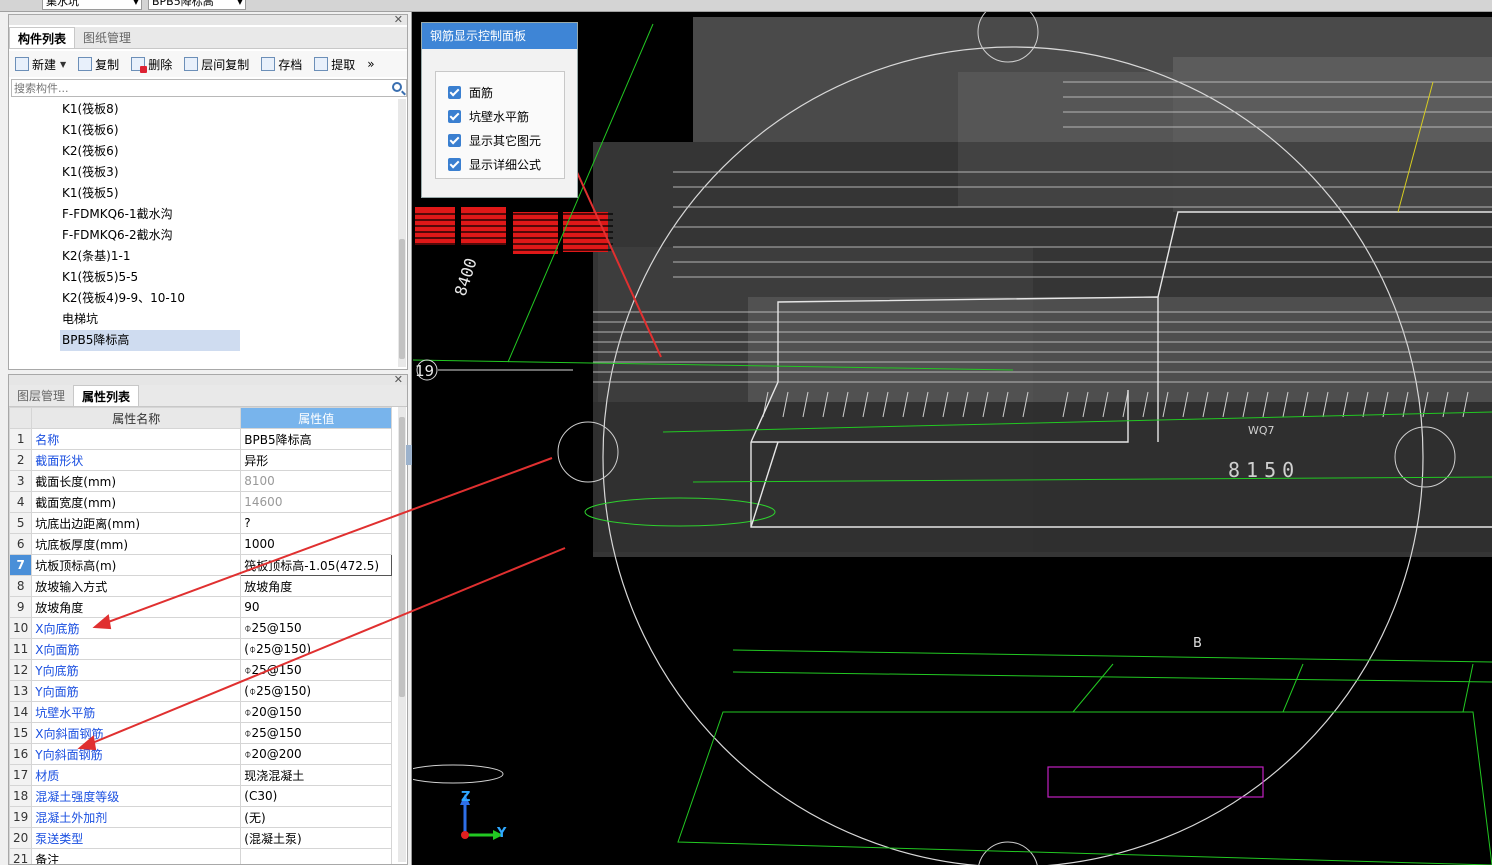 This screenshot has height=865, width=1492. What do you see at coordinates (500, 140) in the screenshot?
I see `option-show-other-elements: 显示其它图元` at bounding box center [500, 140].